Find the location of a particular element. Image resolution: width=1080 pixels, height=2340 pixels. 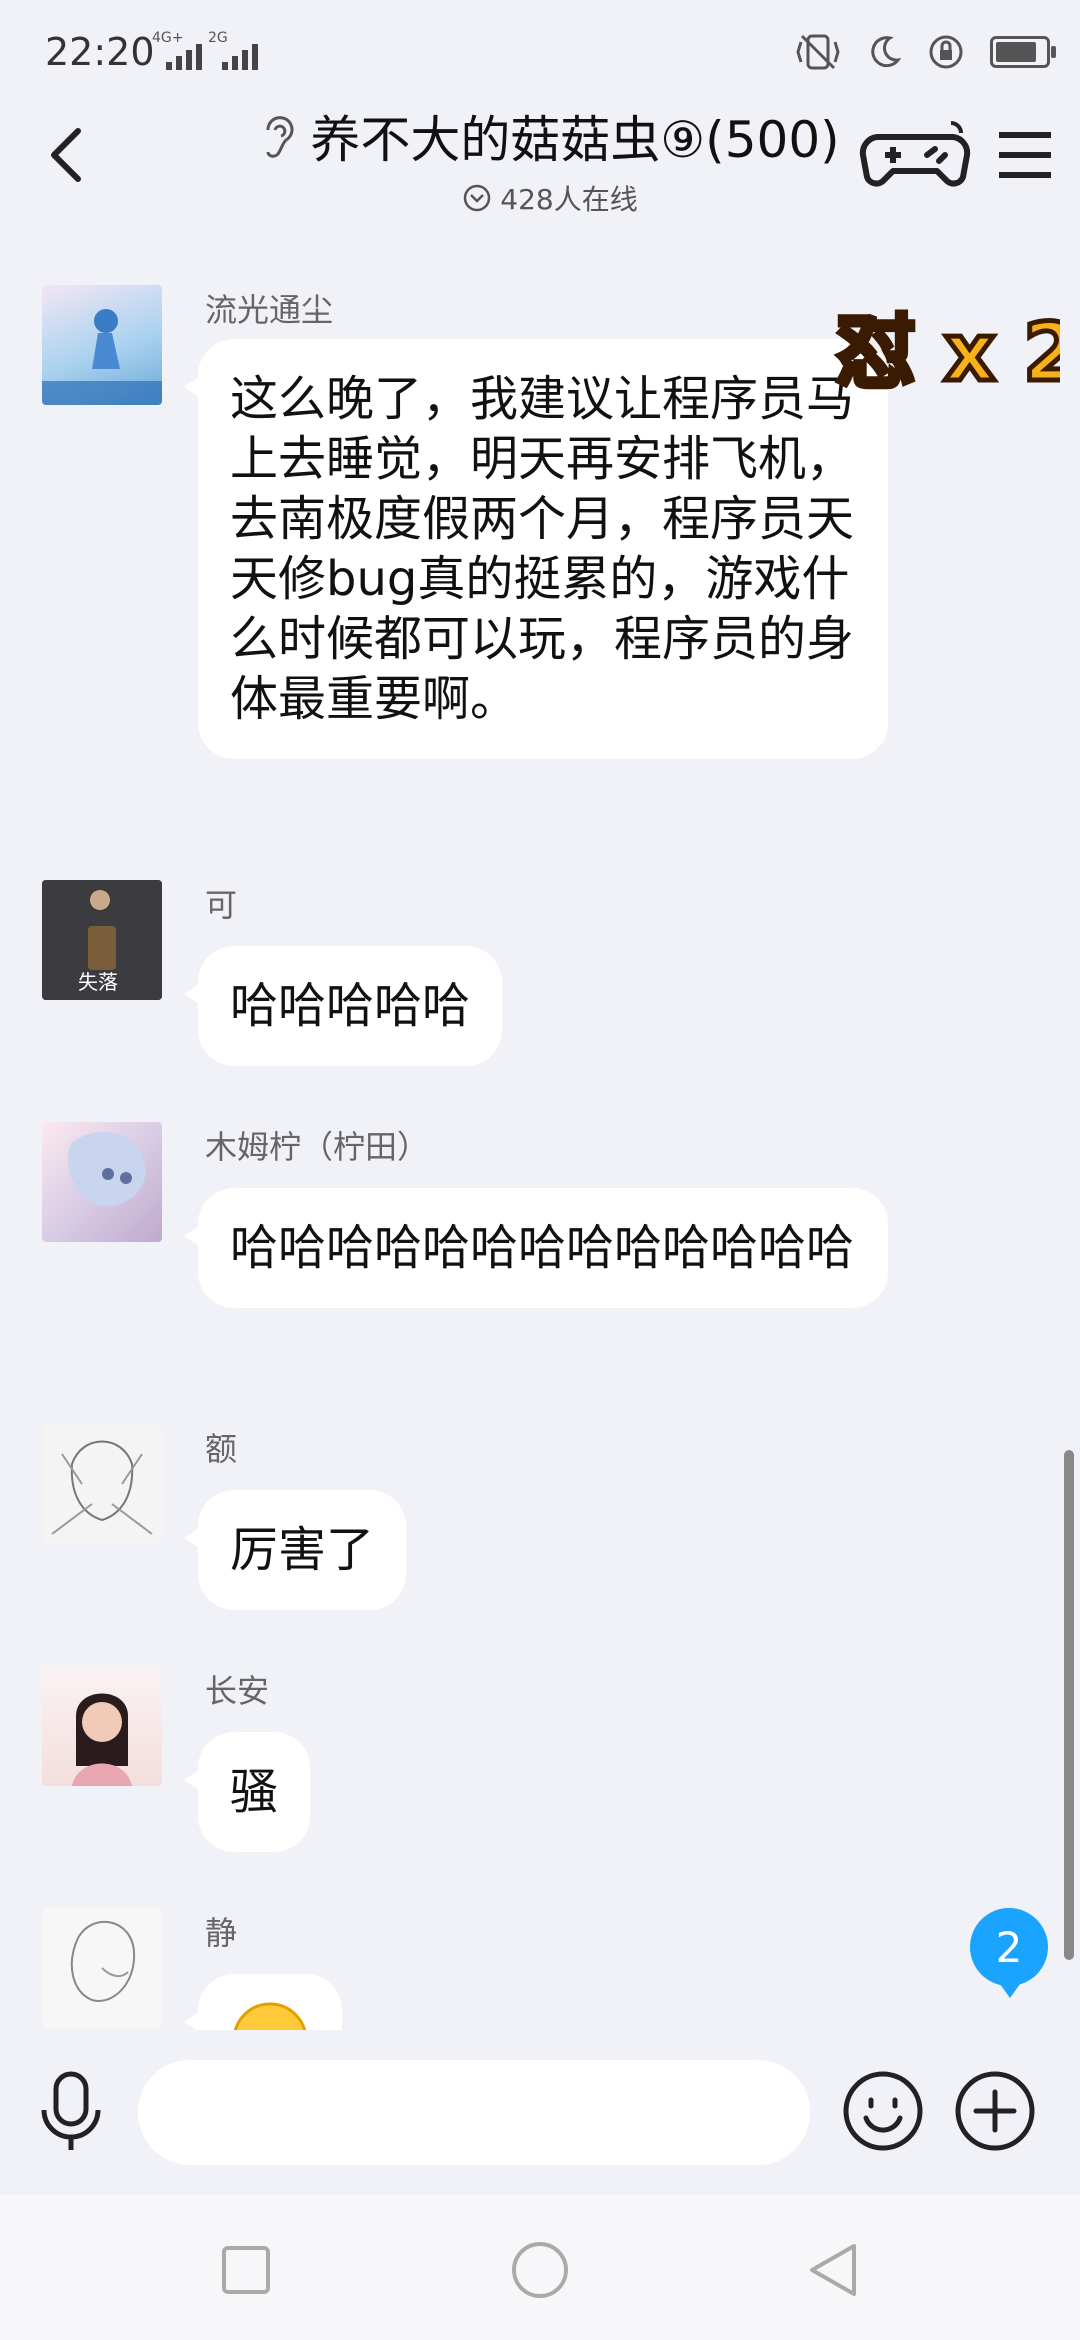

ear-icon is located at coordinates (280, 137).